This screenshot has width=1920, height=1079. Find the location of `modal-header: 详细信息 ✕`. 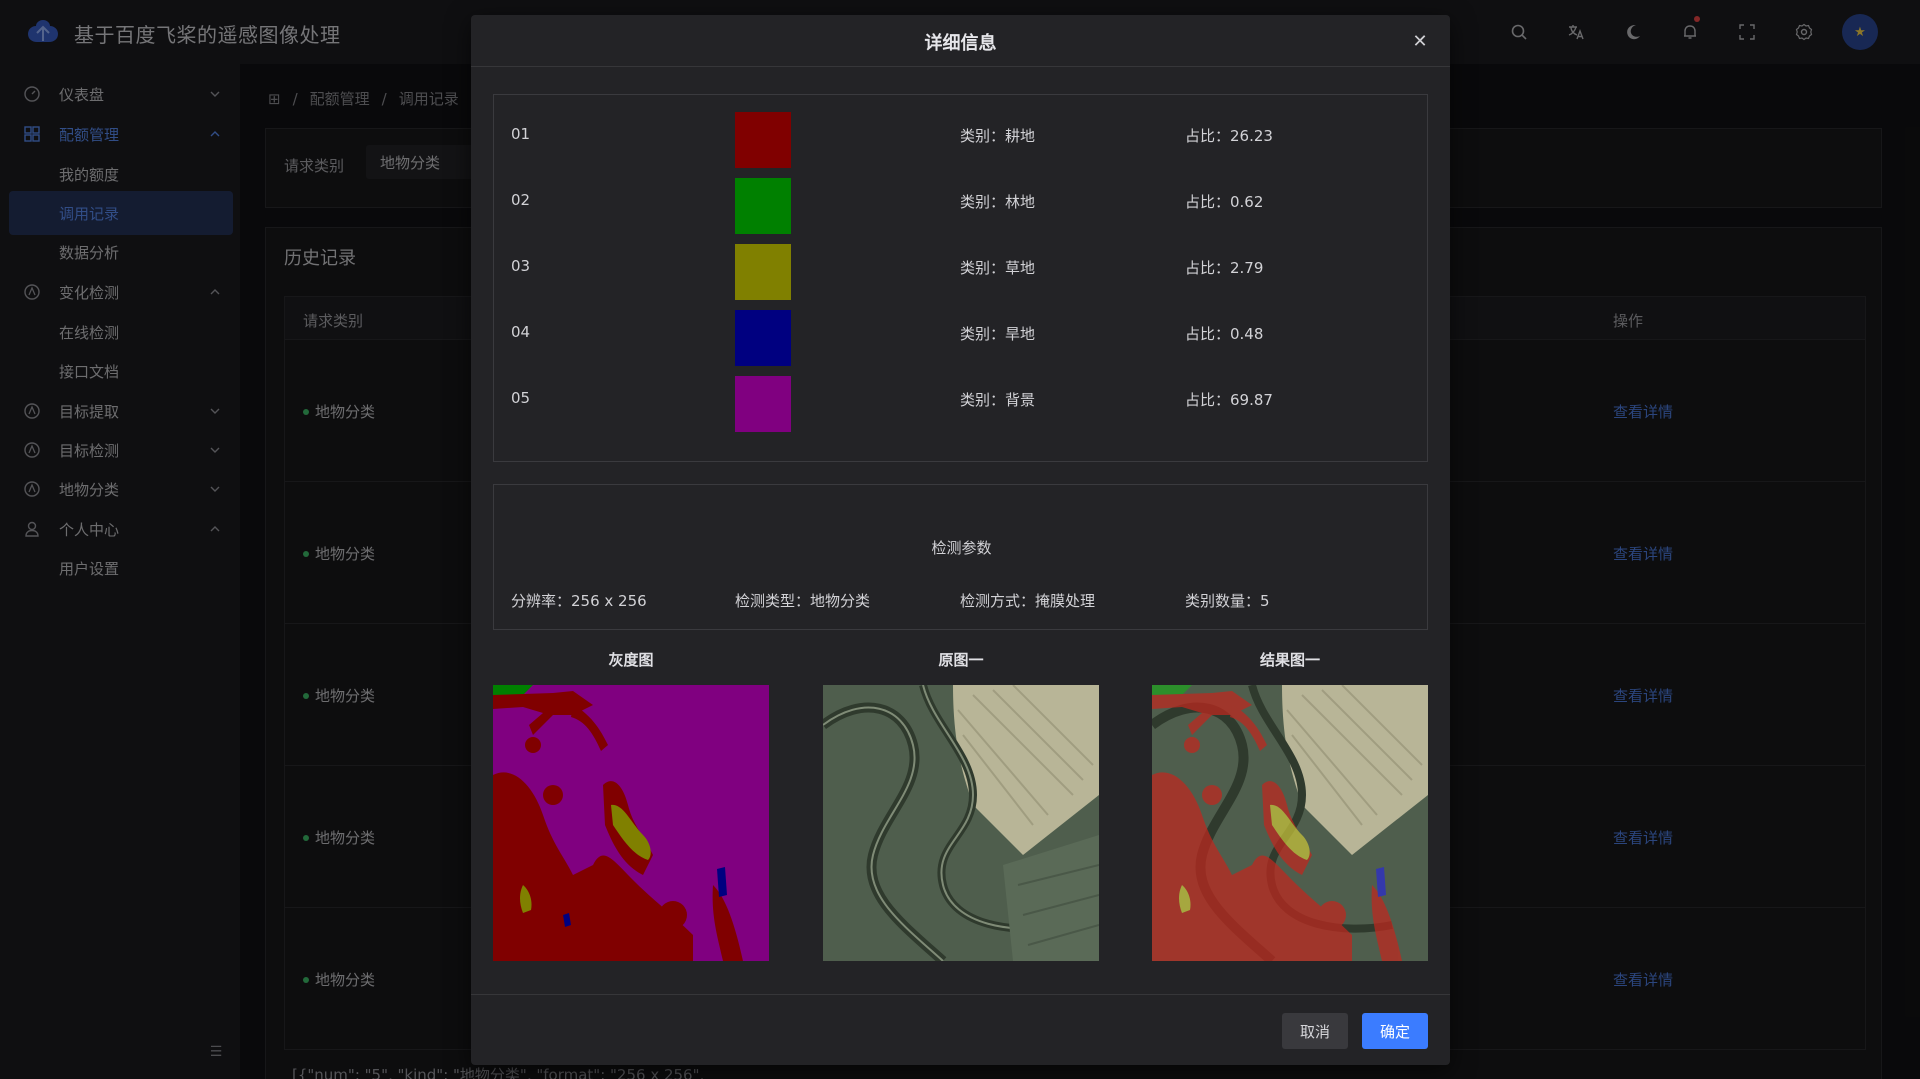

modal-header: 详细信息 ✕ is located at coordinates (960, 41).